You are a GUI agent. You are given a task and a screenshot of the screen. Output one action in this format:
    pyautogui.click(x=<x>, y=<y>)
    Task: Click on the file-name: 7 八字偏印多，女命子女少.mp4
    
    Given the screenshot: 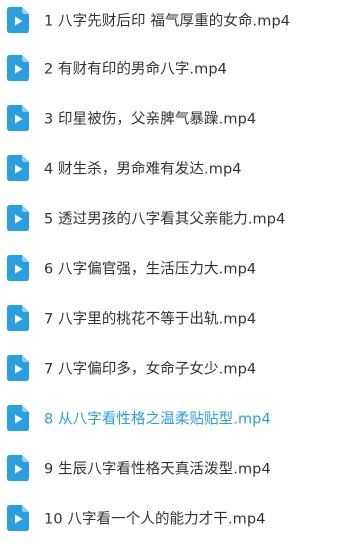 What is the action you would take?
    pyautogui.click(x=150, y=369)
    